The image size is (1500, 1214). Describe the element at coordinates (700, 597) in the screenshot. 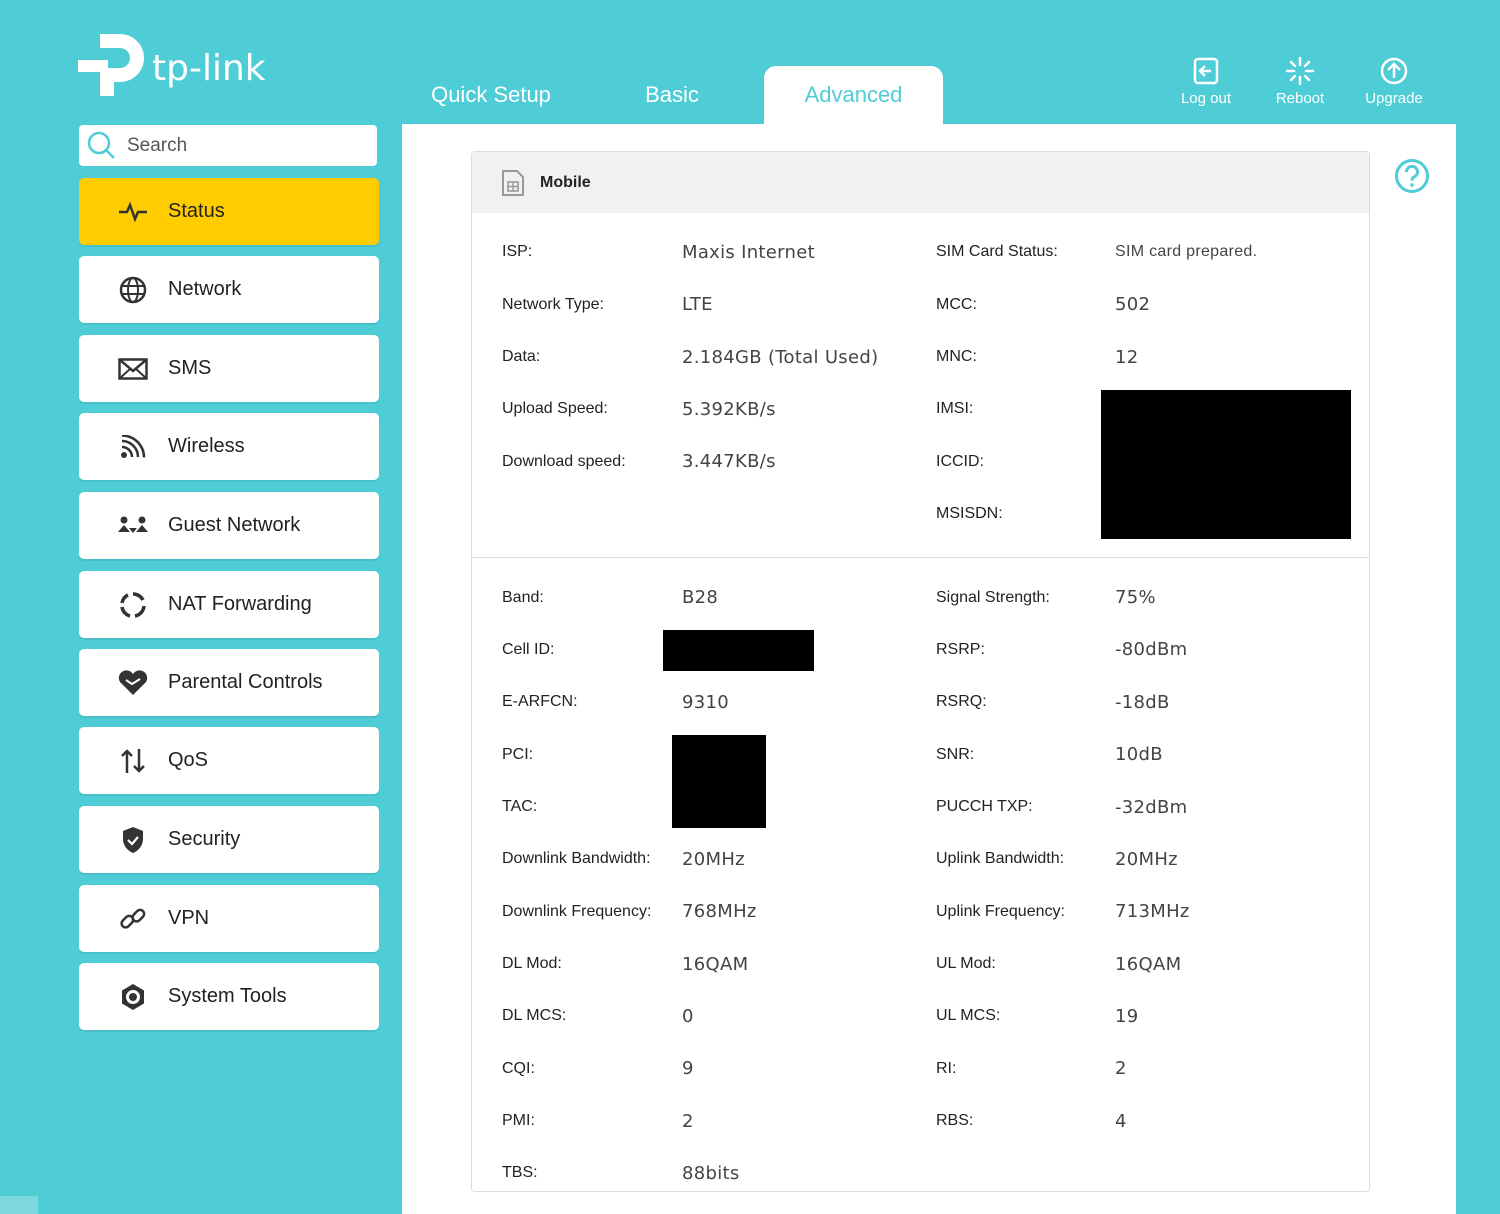

I see `band-value: B28` at that location.